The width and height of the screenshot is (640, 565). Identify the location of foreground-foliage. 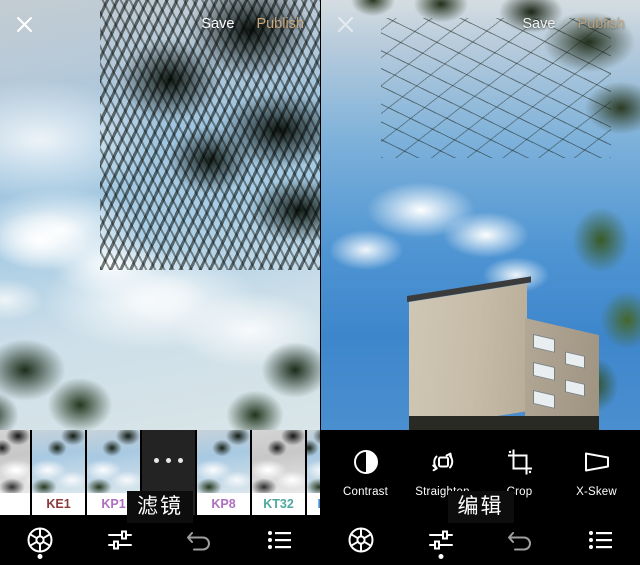
(62, 370).